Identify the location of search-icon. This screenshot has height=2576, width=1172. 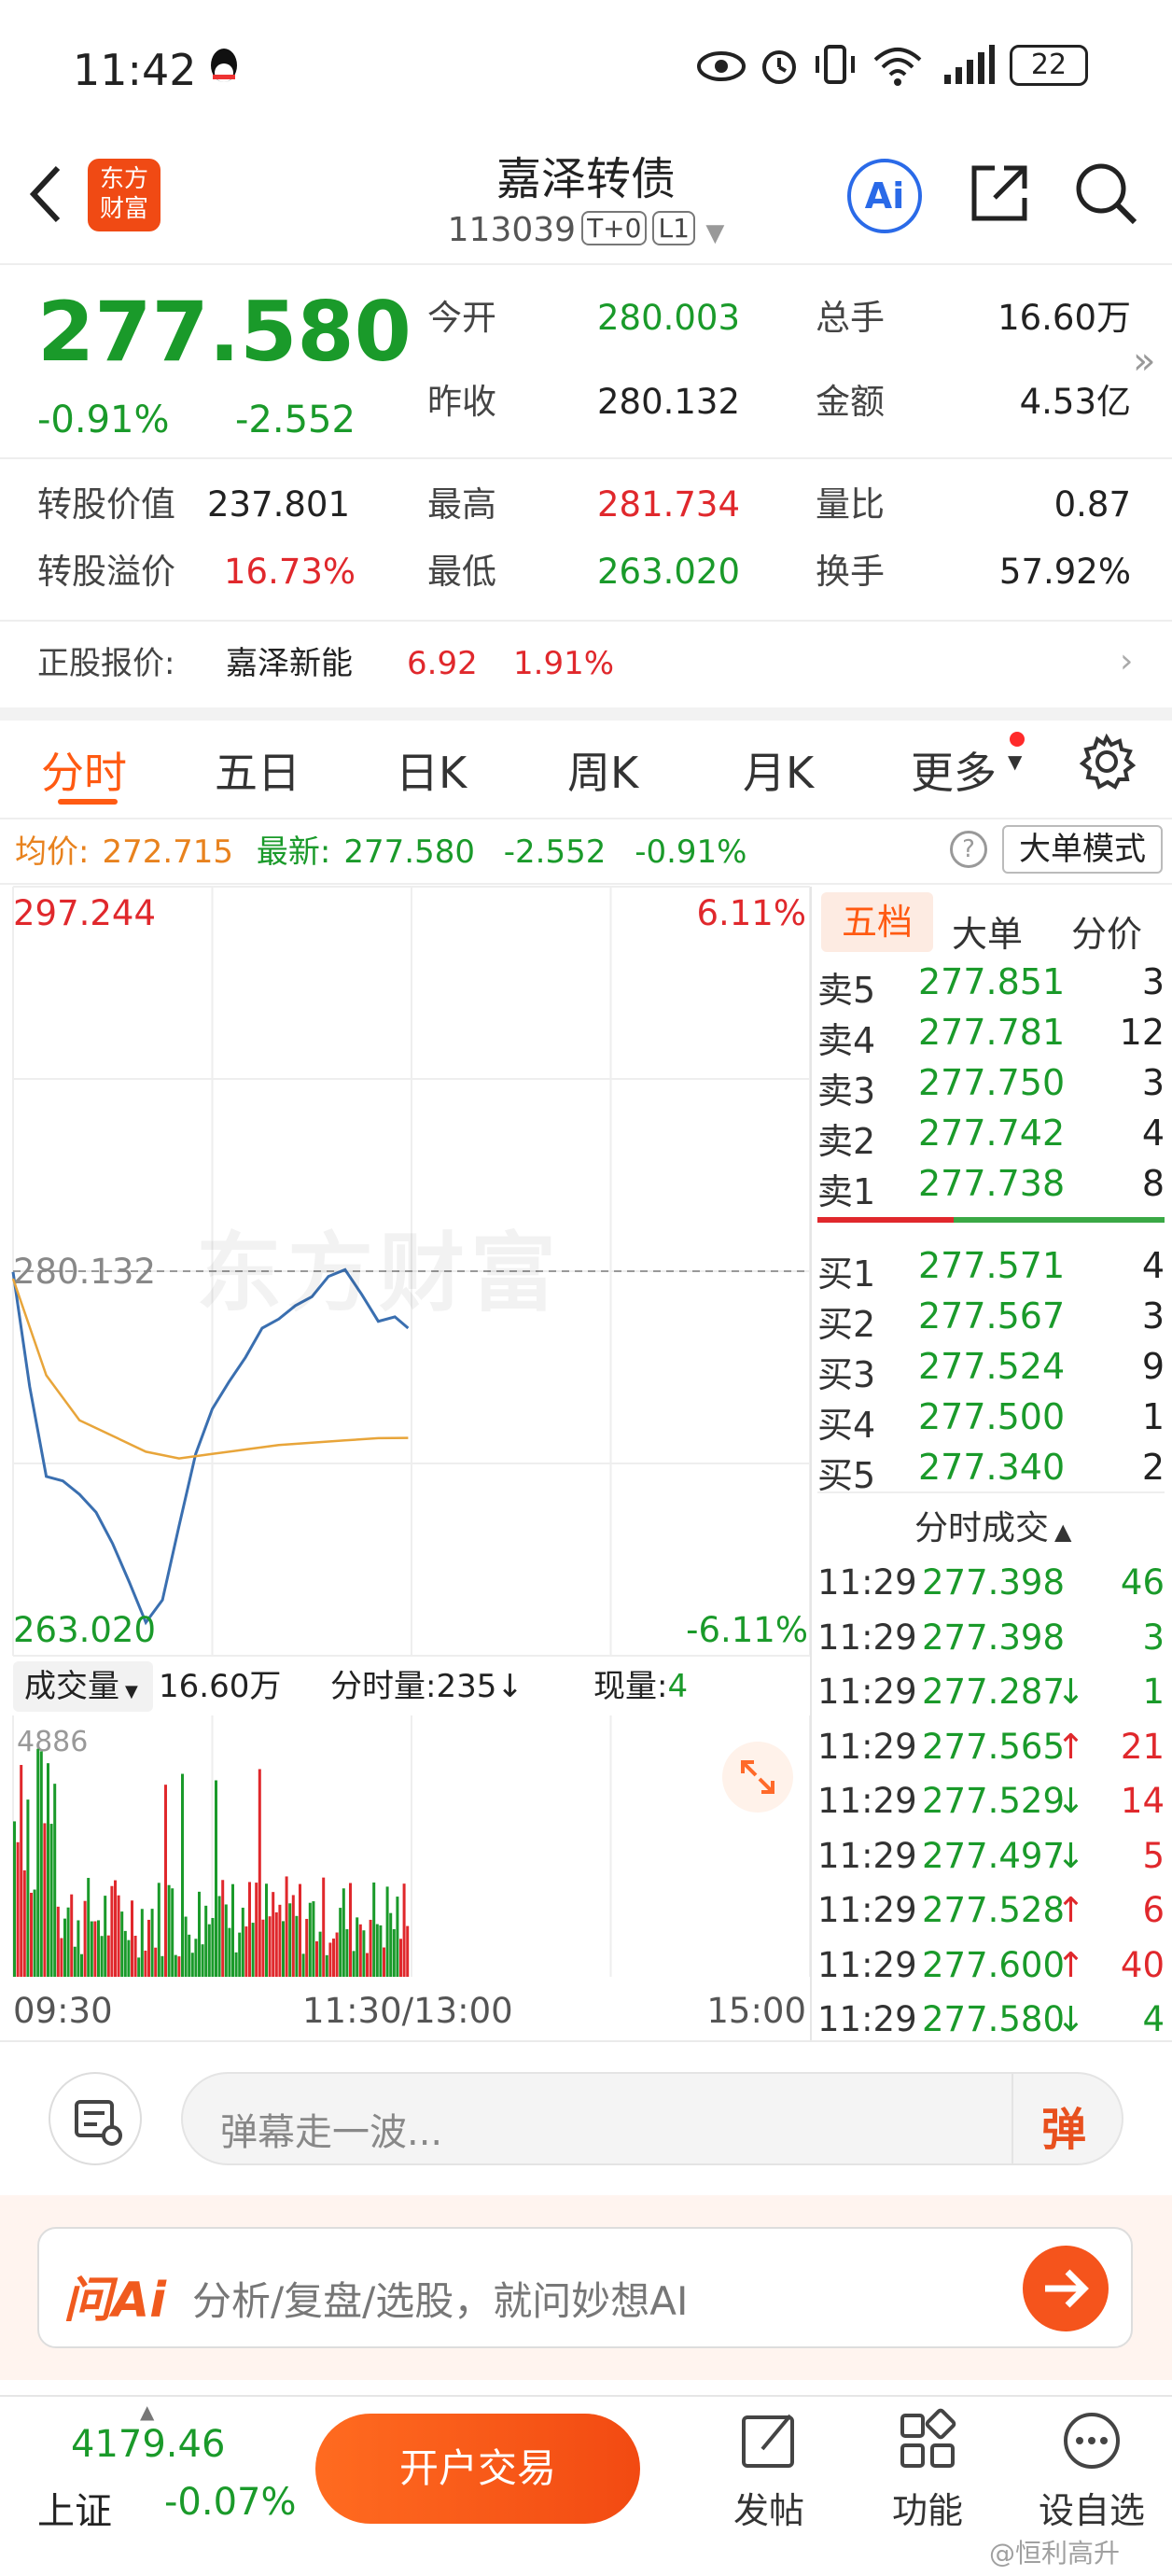
(1105, 193).